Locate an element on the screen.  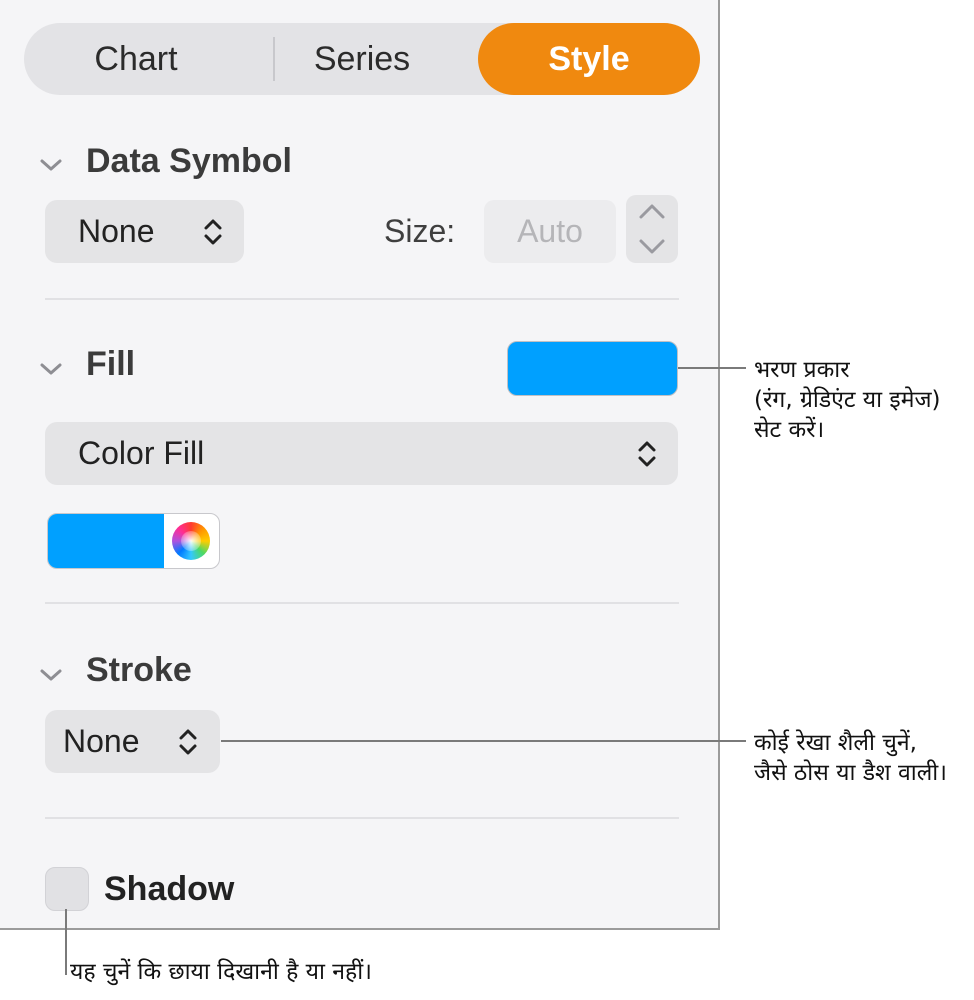
fill-callout-line-2: (रंग, ग्रेडिएंट या इमेज) is located at coordinates (847, 400).